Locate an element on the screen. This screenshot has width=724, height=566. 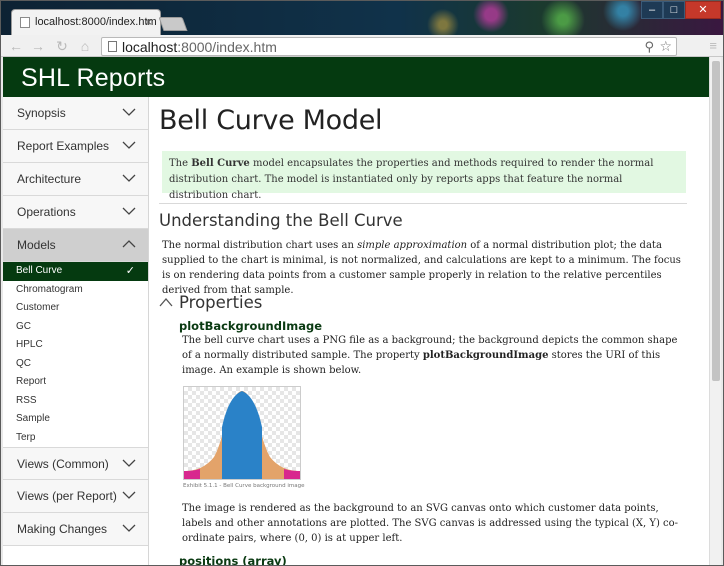
sidebar-item-bell-curve: Bell Curve ✓ is located at coordinates (75, 271).